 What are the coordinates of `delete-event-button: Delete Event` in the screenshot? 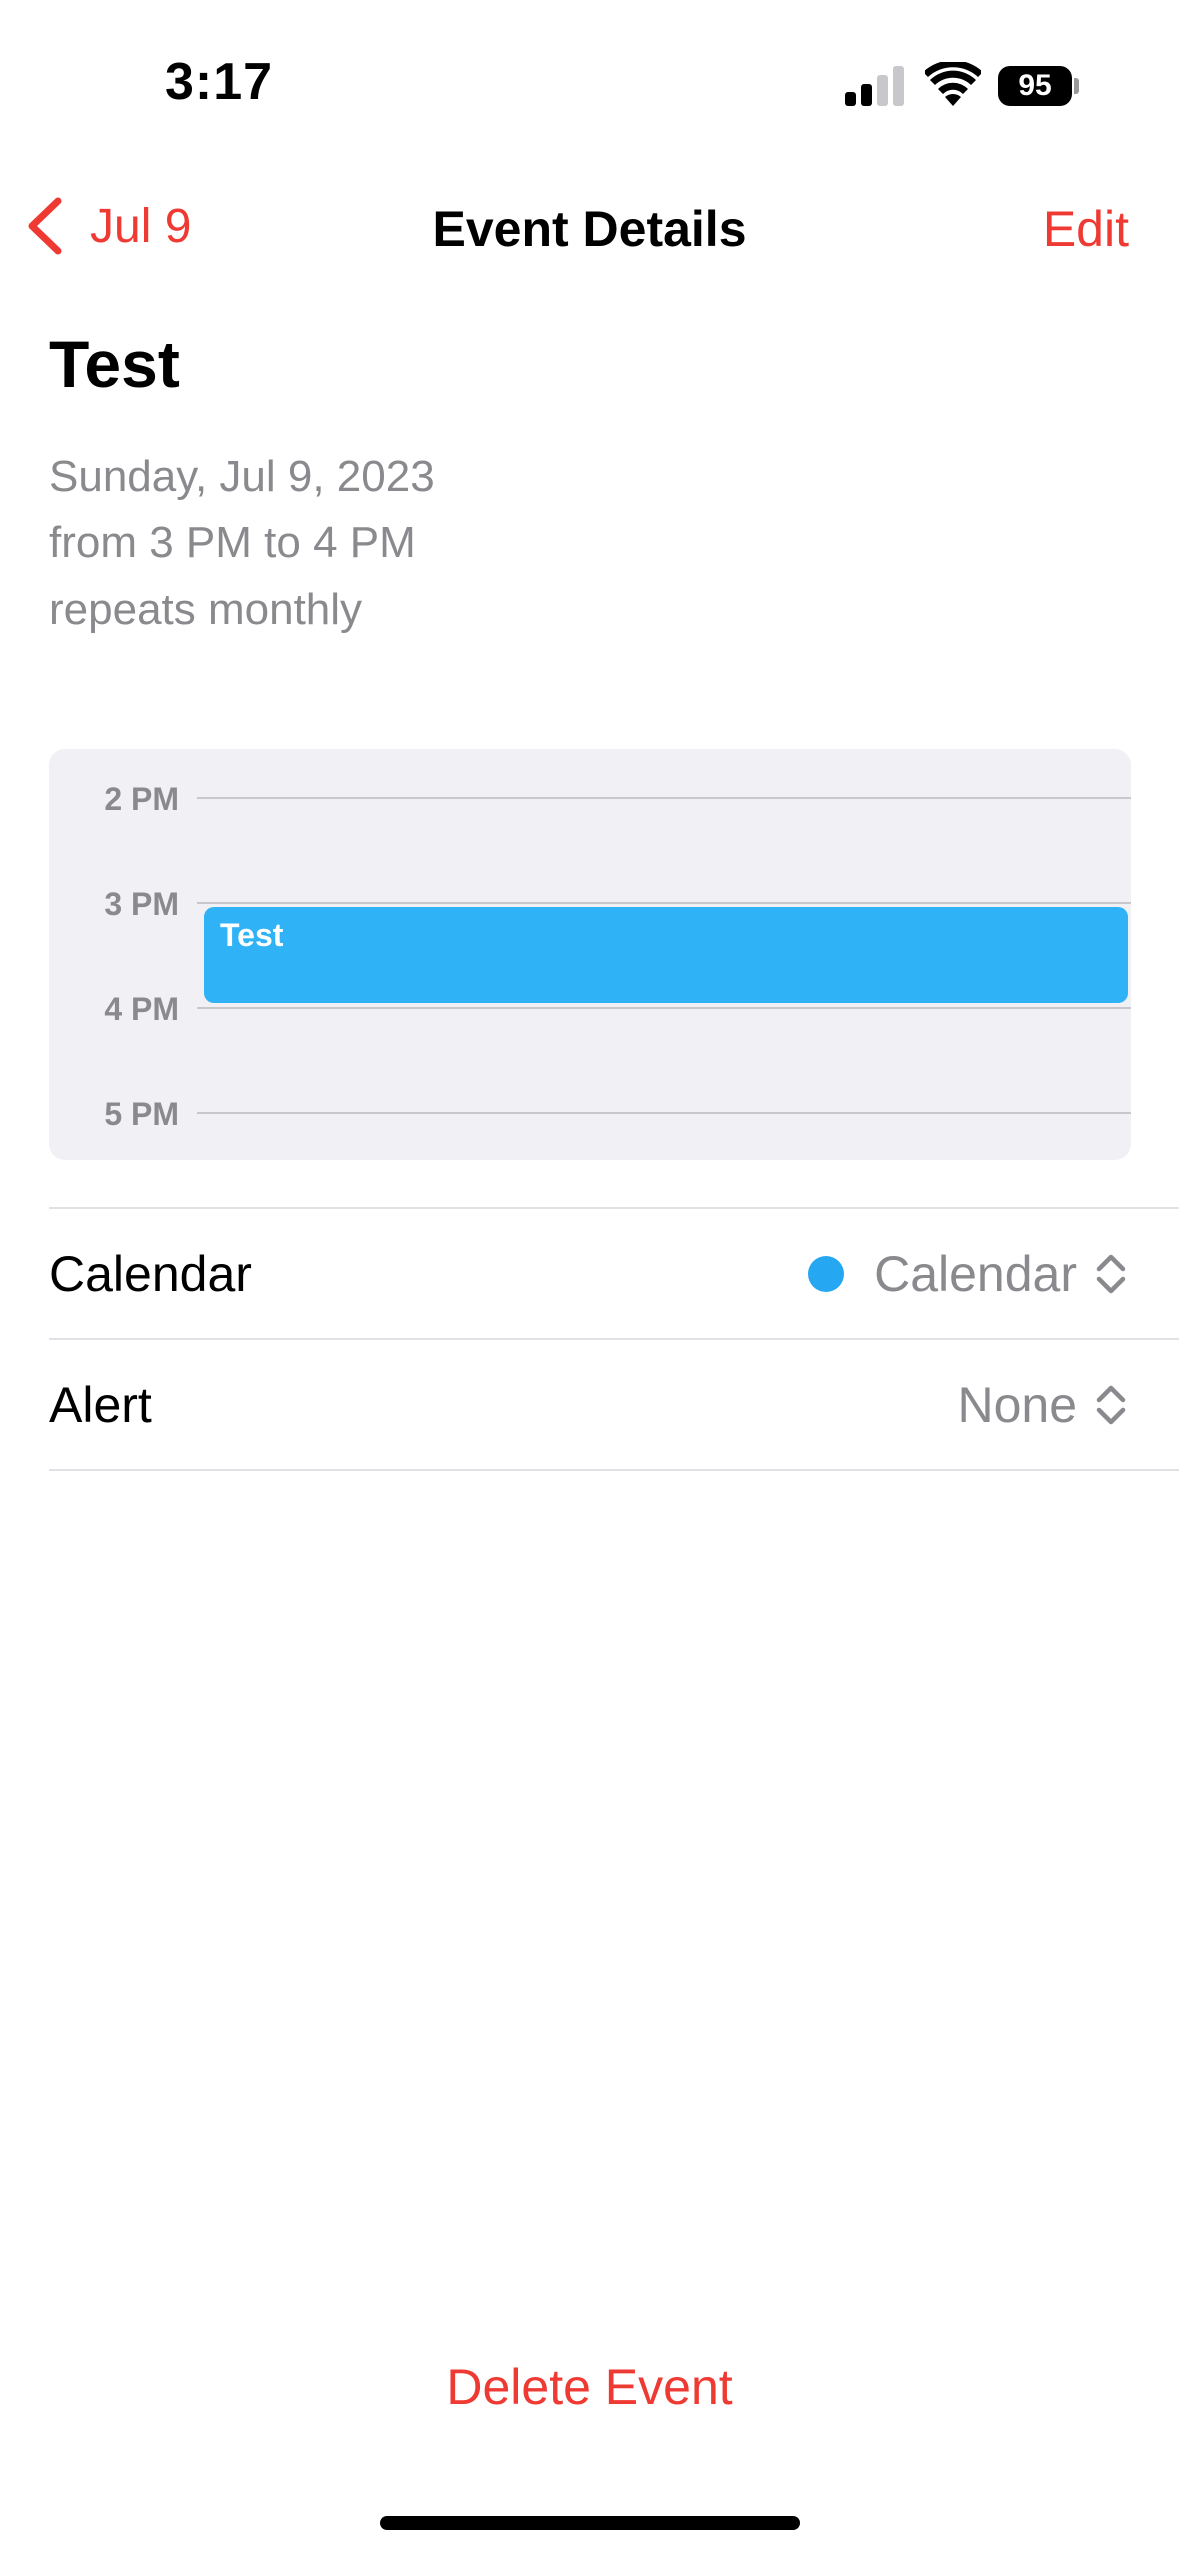 It's located at (589, 2387).